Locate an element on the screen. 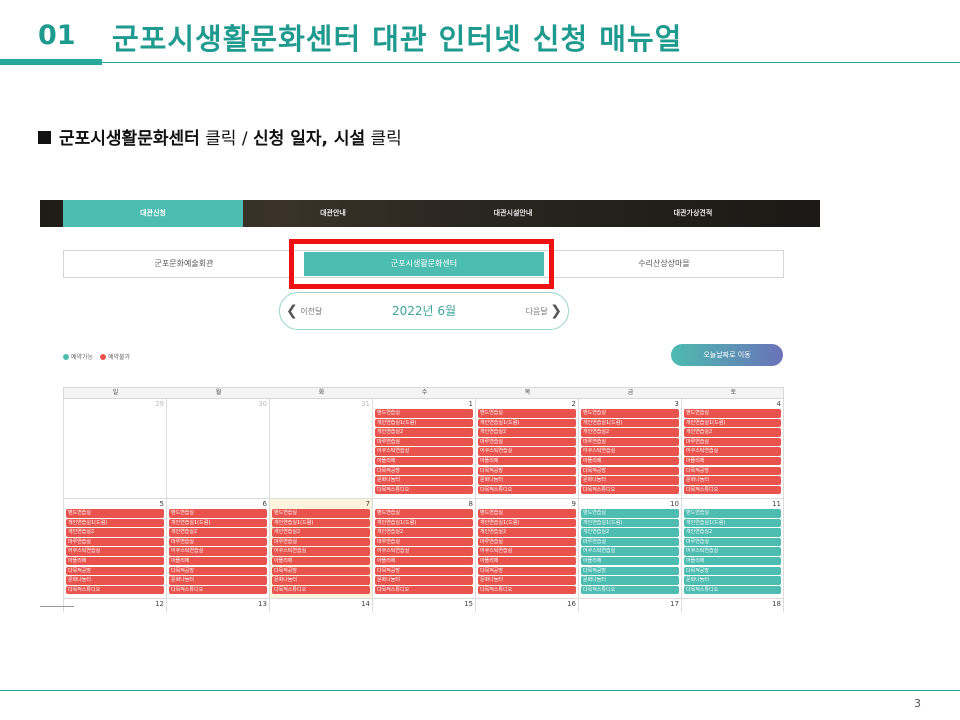 The image size is (960, 720). calendar-day-cell: 29 is located at coordinates (114, 449).